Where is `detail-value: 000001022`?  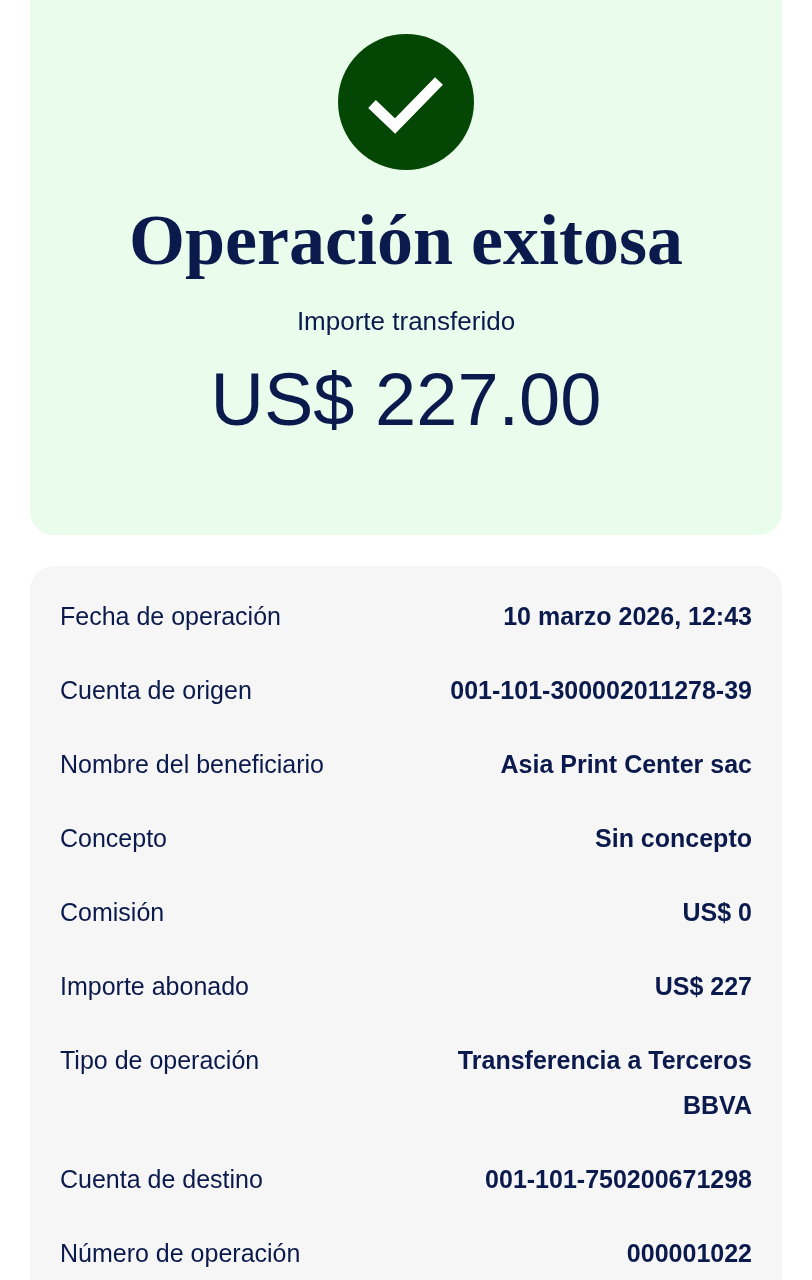 detail-value: 000001022 is located at coordinates (689, 1253).